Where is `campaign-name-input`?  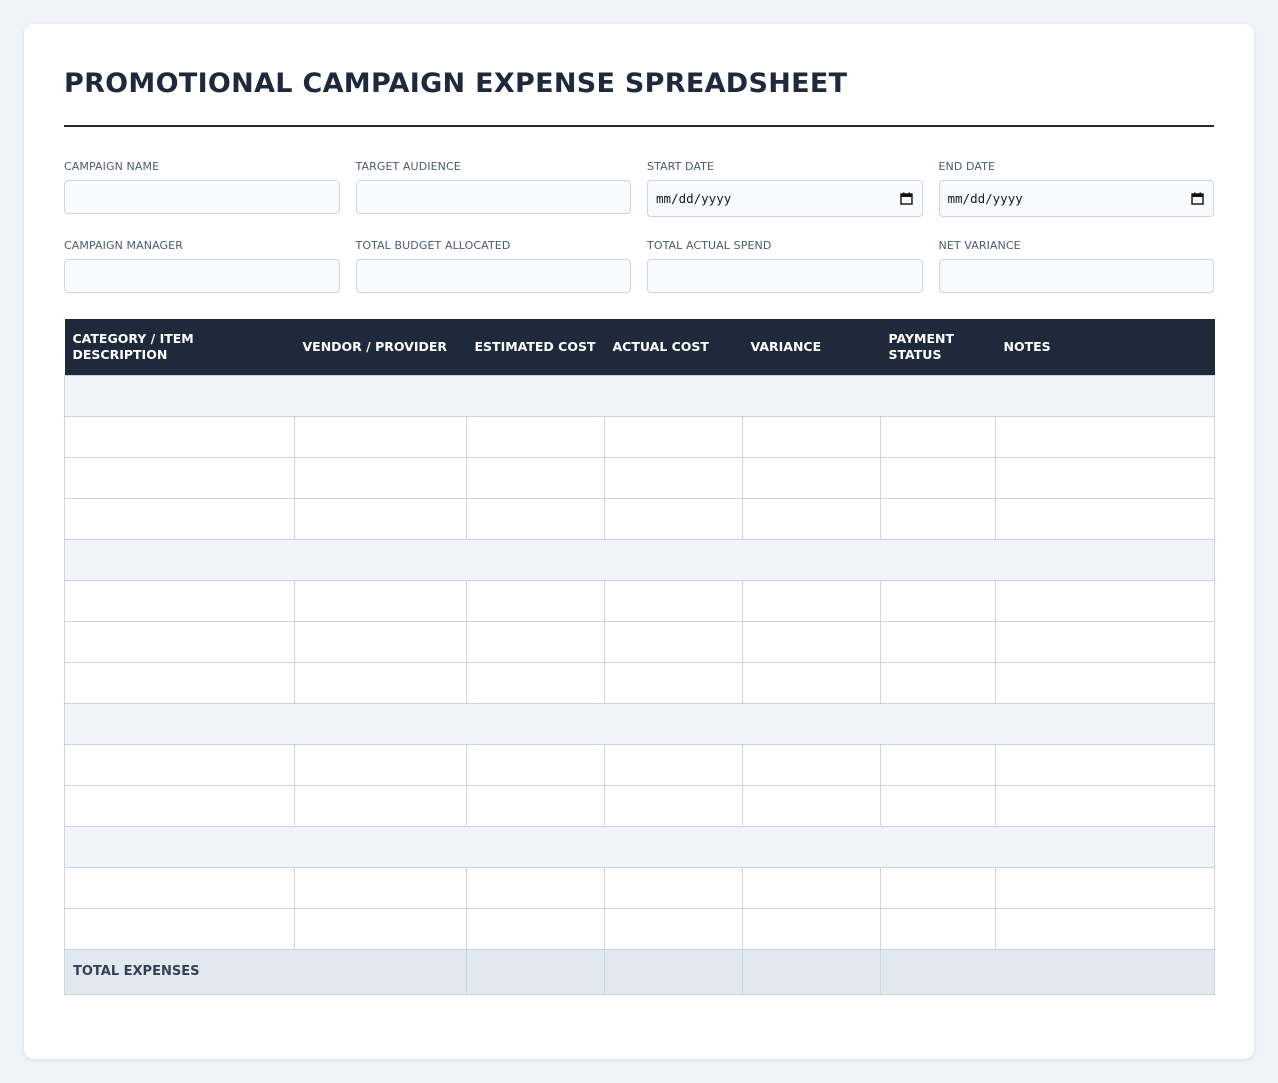 campaign-name-input is located at coordinates (202, 197).